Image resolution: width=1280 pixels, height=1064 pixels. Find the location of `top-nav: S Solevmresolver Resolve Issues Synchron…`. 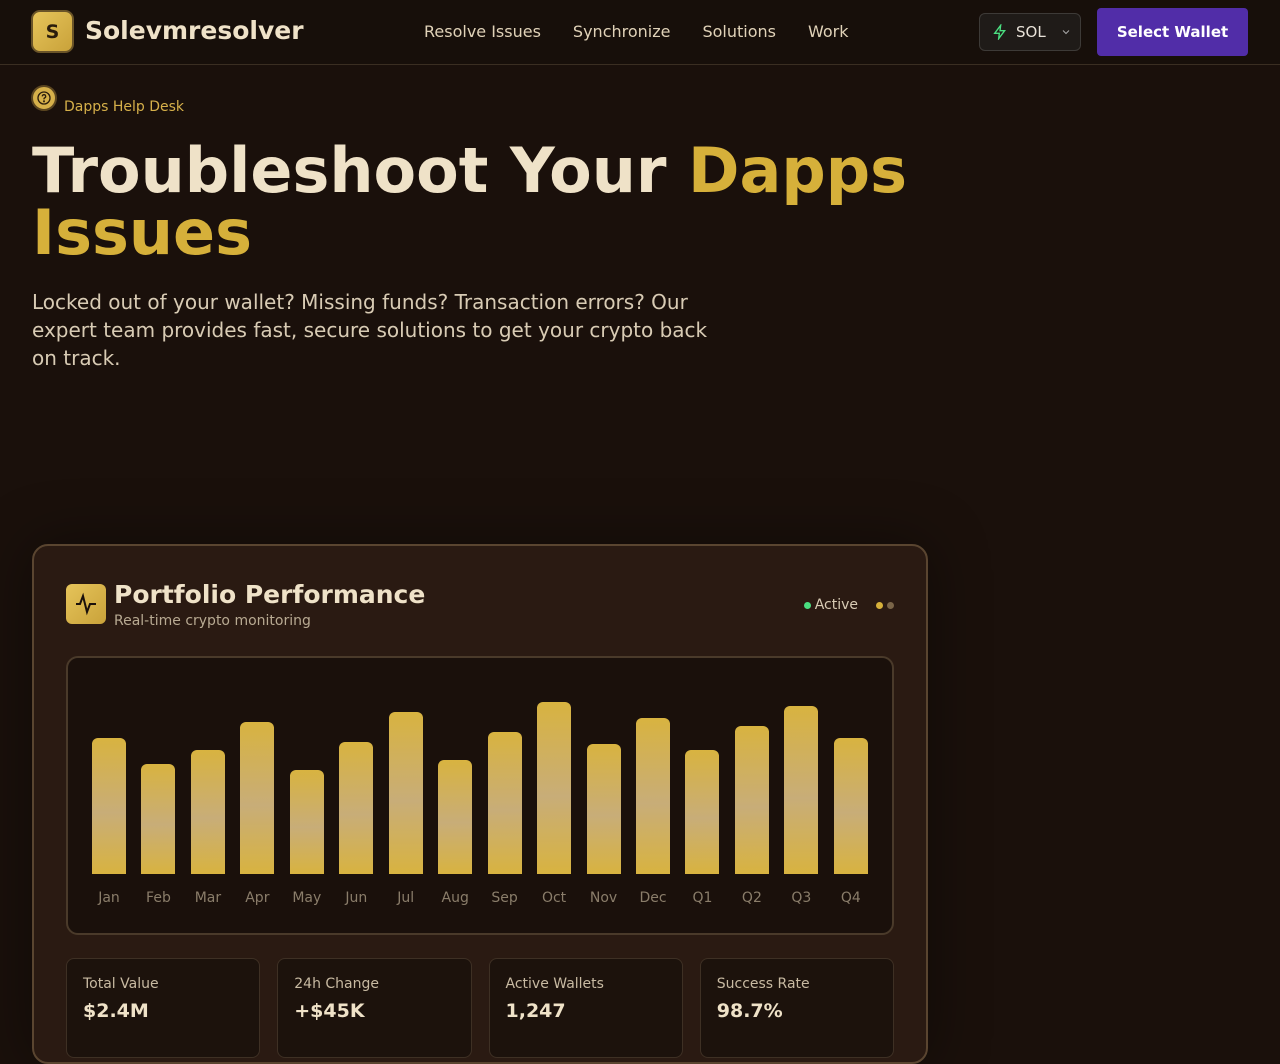

top-nav: S Solevmresolver Resolve Issues Synchron… is located at coordinates (640, 32).